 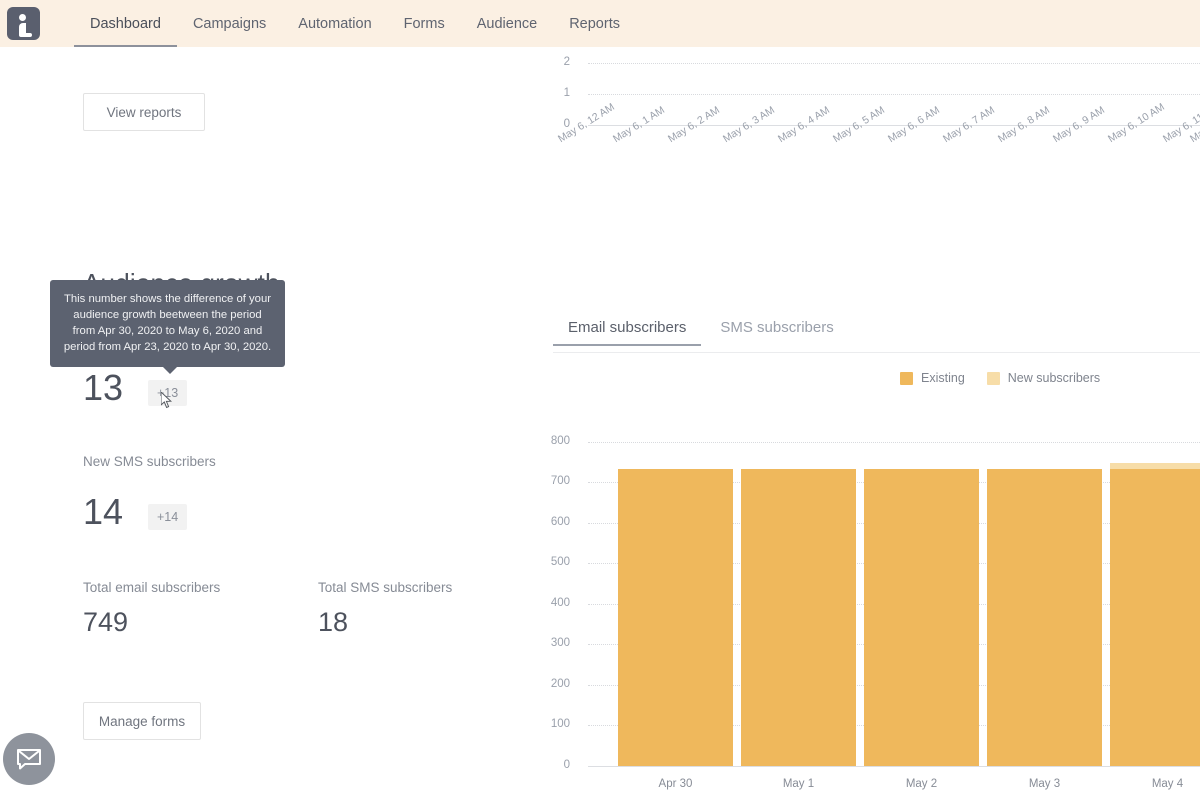 I want to click on bchart-xlabel-may-1: May 1, so click(x=798, y=784).